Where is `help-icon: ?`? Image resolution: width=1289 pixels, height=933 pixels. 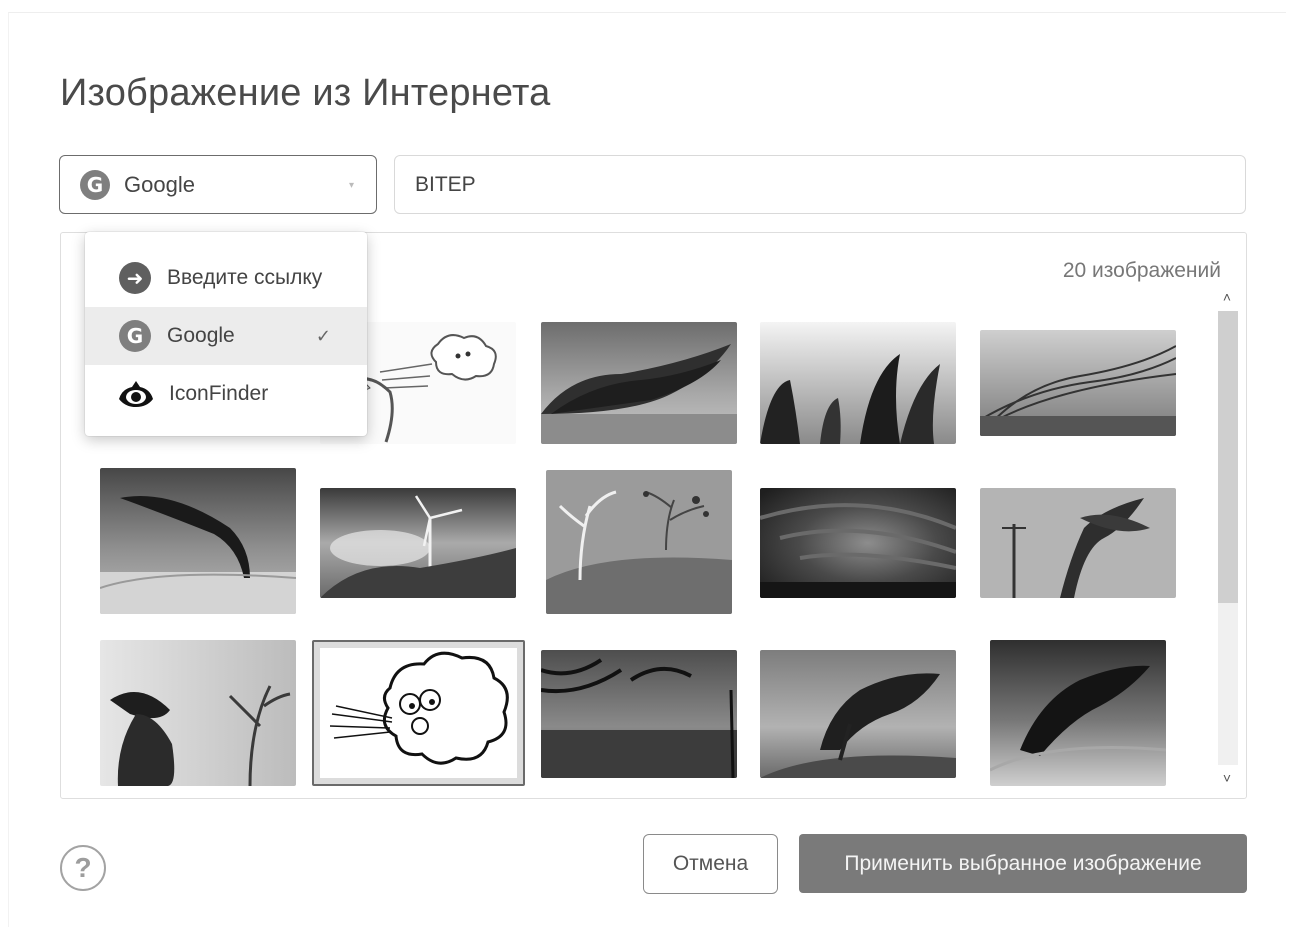
help-icon: ? is located at coordinates (83, 868).